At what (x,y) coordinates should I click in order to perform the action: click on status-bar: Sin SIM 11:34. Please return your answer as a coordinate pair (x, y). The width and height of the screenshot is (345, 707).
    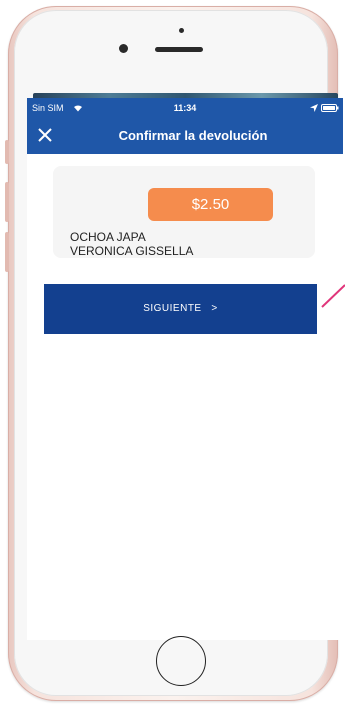
    Looking at the image, I should click on (185, 108).